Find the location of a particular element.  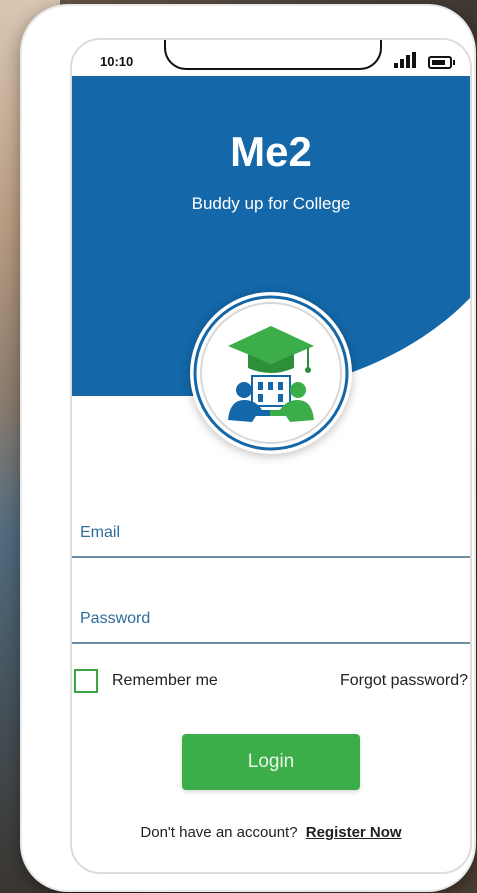

phone-notch is located at coordinates (273, 55).